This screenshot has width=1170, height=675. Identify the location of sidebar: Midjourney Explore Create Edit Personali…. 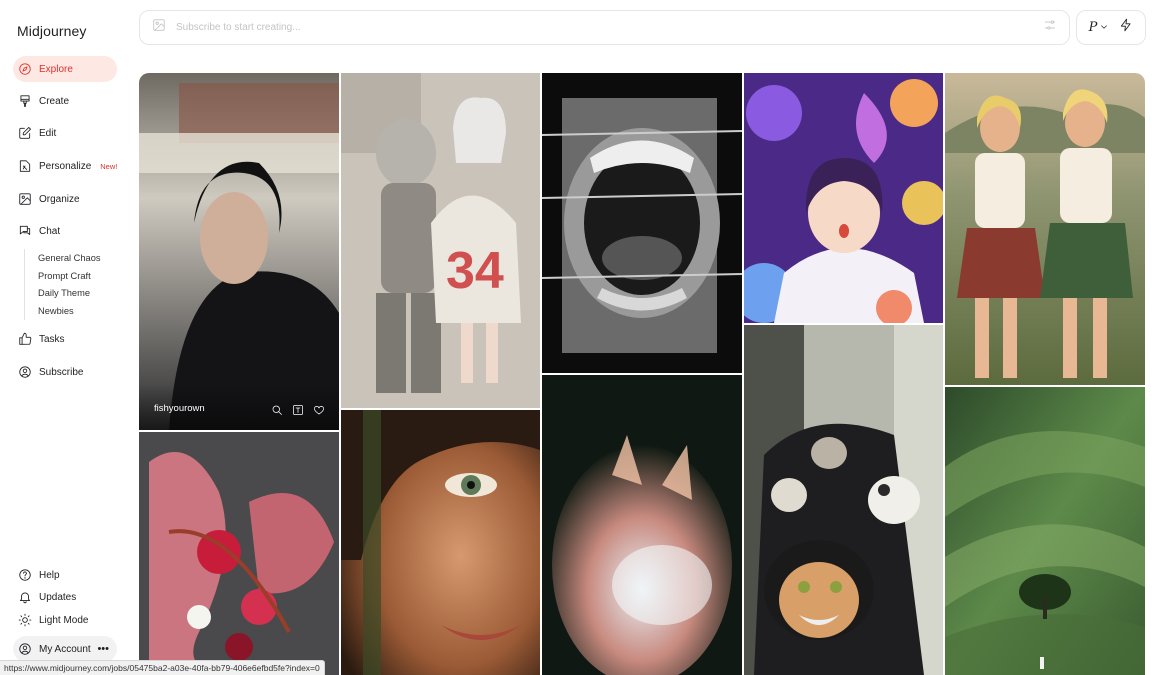
(65, 337).